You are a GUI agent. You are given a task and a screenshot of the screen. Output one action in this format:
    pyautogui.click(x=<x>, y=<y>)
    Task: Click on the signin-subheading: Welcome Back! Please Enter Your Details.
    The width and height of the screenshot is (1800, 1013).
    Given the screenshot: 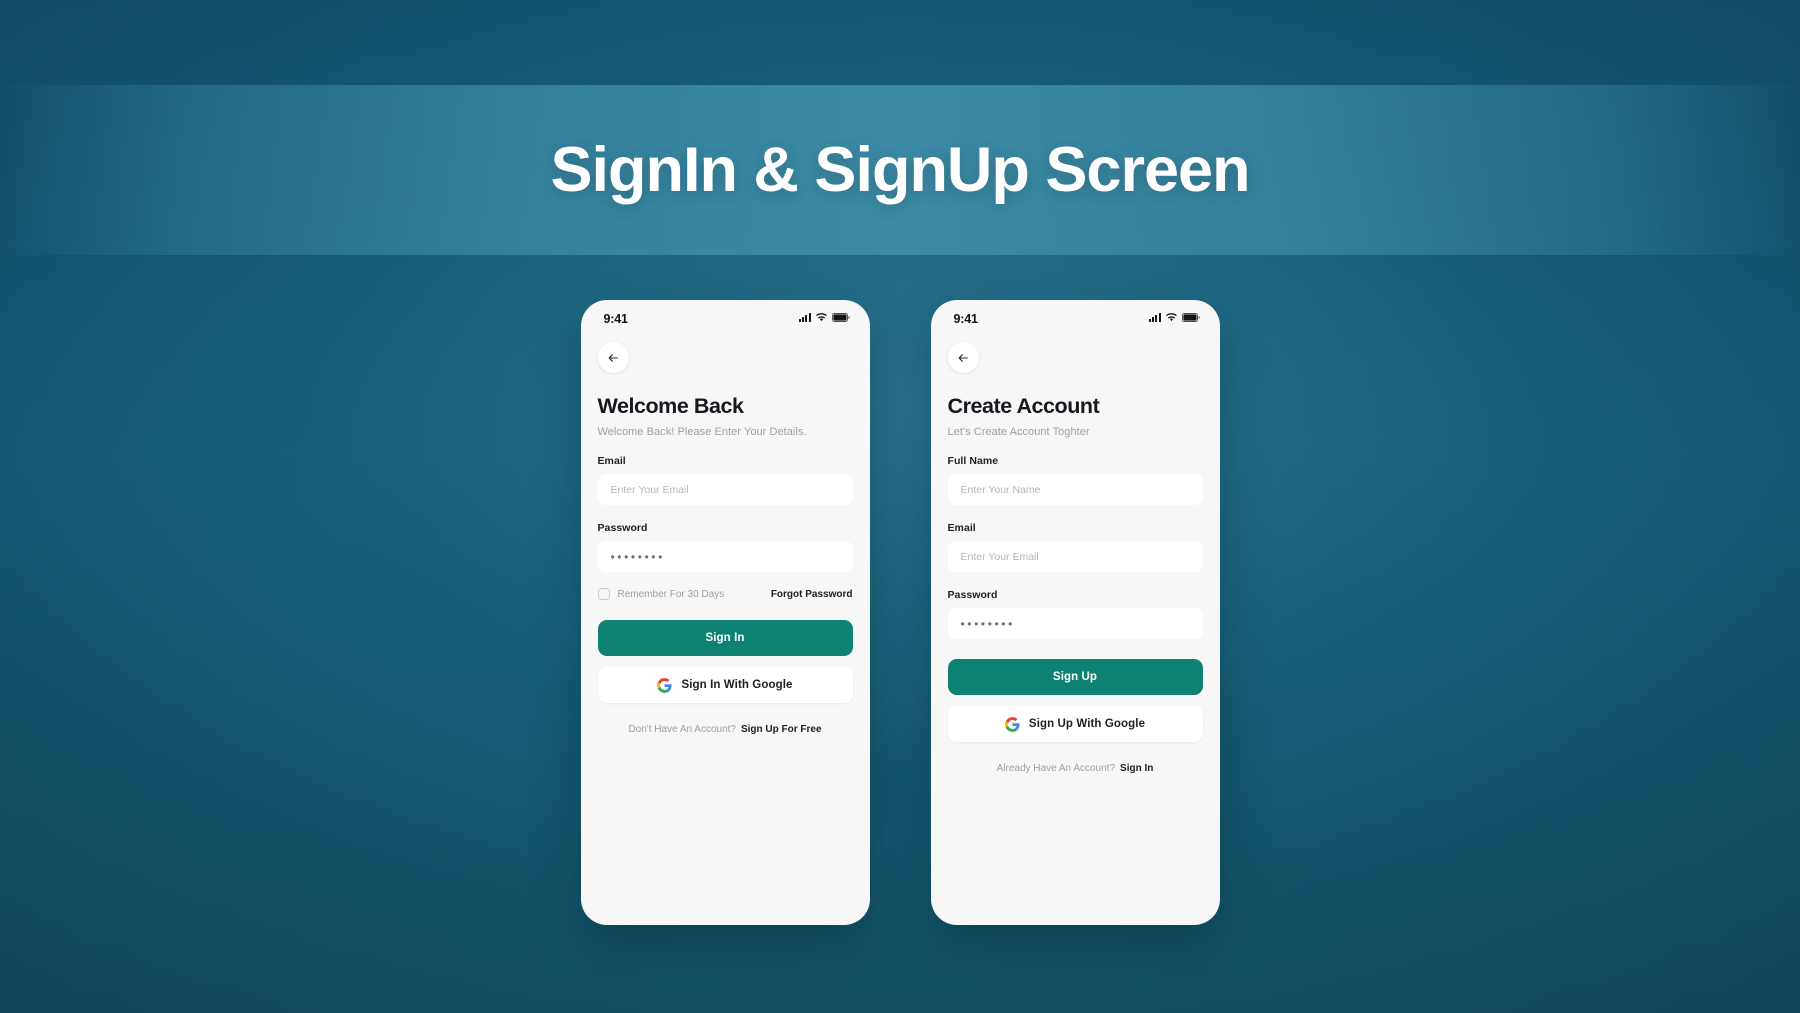 What is the action you would take?
    pyautogui.click(x=702, y=432)
    